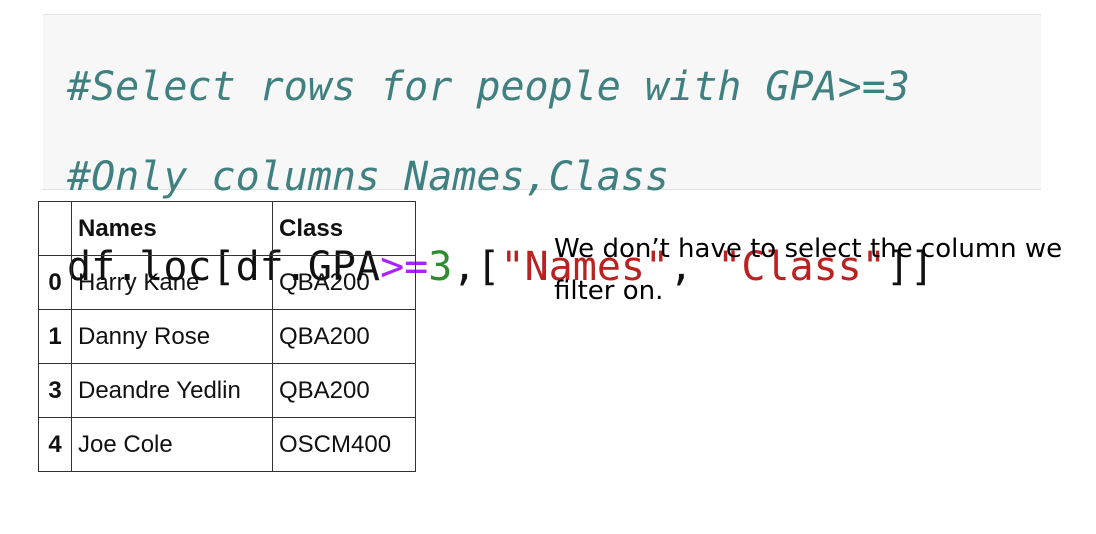 The width and height of the screenshot is (1096, 534). Describe the element at coordinates (55, 282) in the screenshot. I see `row-index: 0` at that location.